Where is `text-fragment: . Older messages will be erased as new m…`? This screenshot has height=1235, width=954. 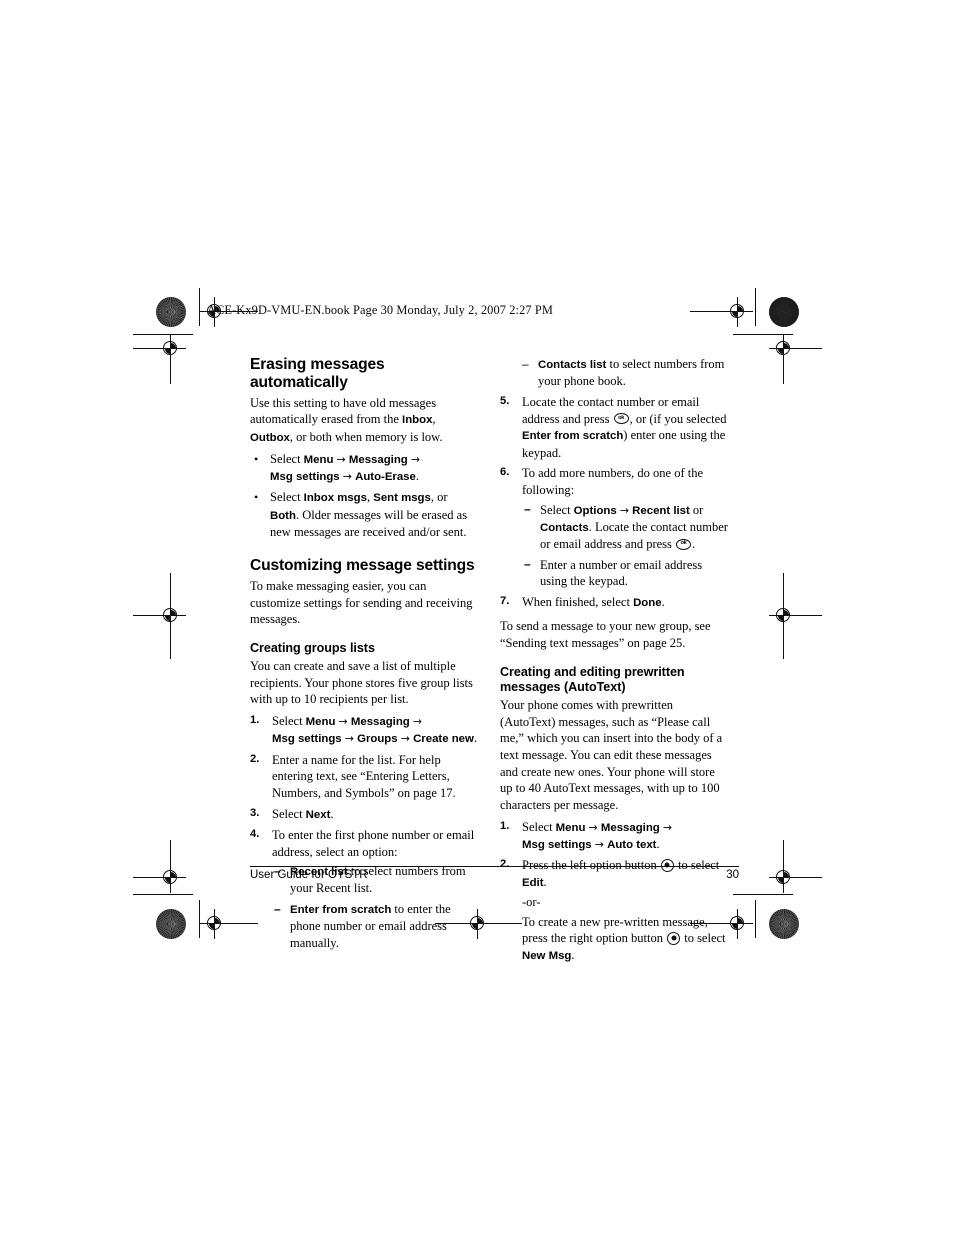 text-fragment: . Older messages will be erased as new m… is located at coordinates (369, 523).